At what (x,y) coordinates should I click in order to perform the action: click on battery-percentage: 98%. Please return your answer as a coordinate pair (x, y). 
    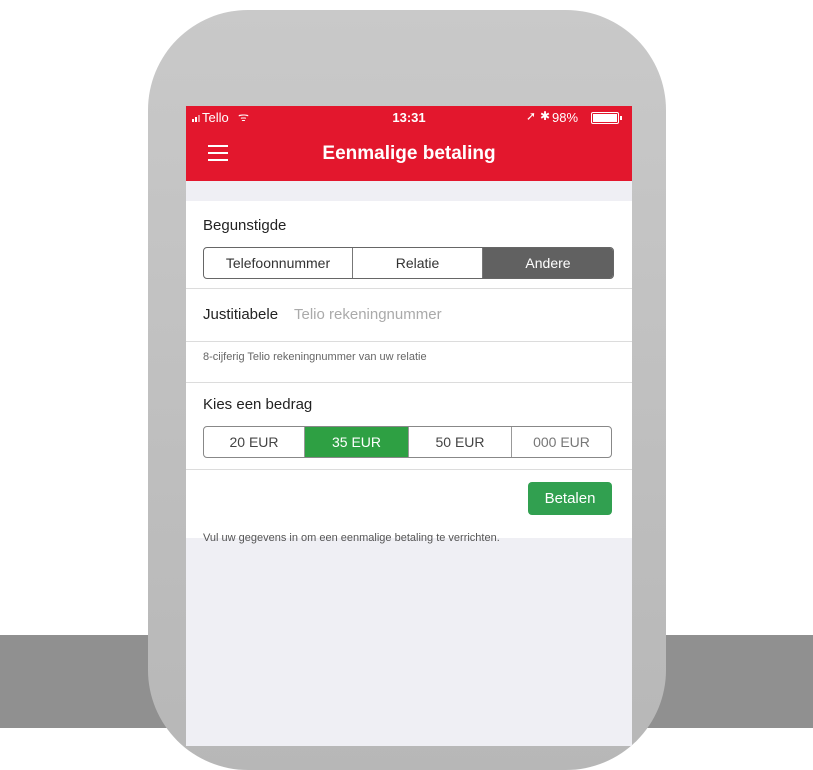
    Looking at the image, I should click on (565, 117).